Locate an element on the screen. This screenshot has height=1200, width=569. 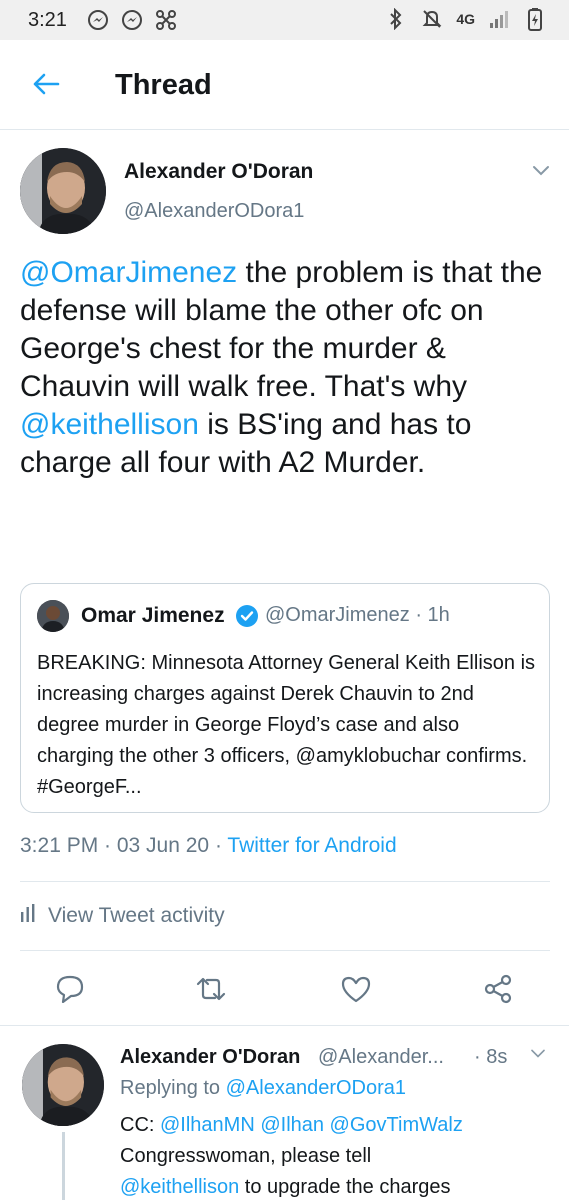
retweet-icon is located at coordinates (211, 991).